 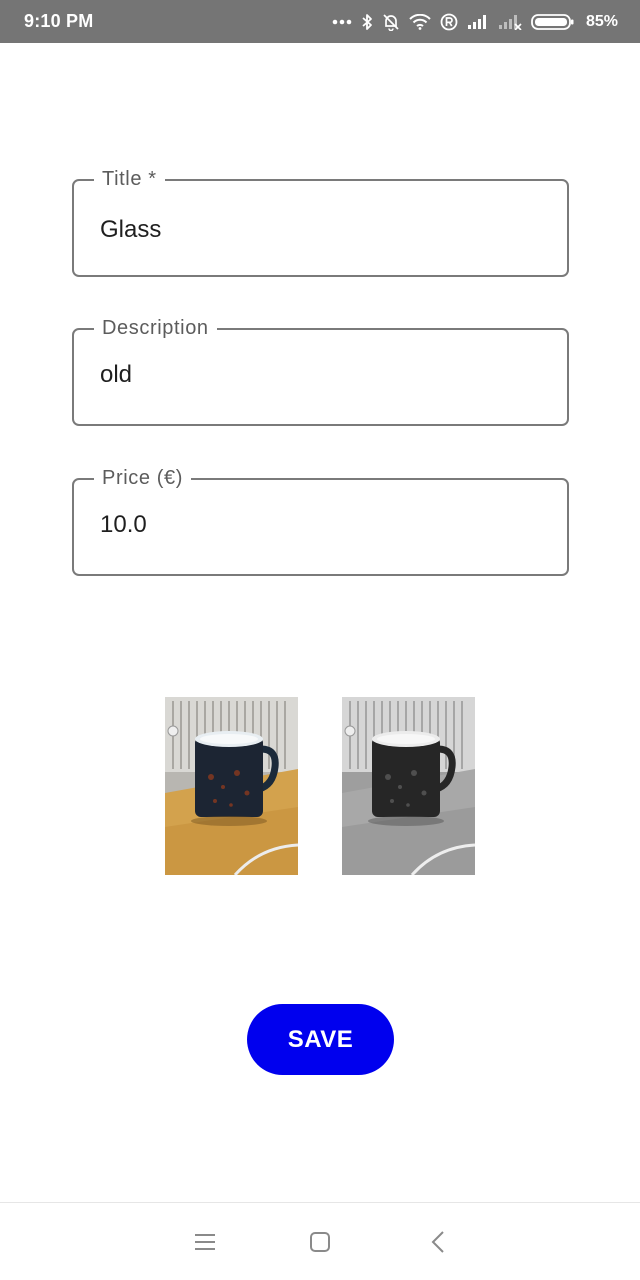 I want to click on price-field: Price (€) 10.0, so click(x=320, y=520).